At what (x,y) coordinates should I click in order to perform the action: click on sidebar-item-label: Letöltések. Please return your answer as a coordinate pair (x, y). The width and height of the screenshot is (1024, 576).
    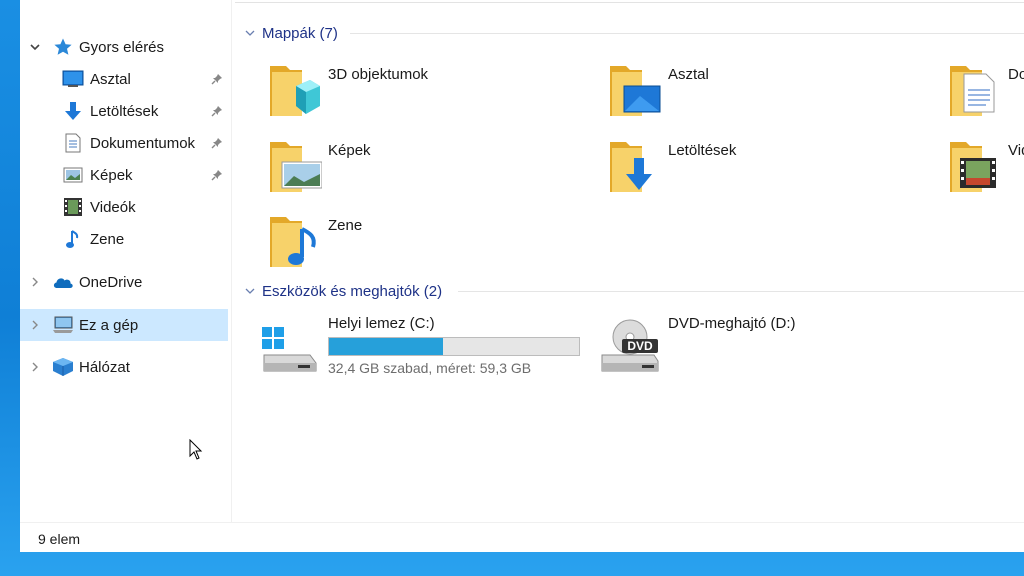
    Looking at the image, I should click on (124, 111).